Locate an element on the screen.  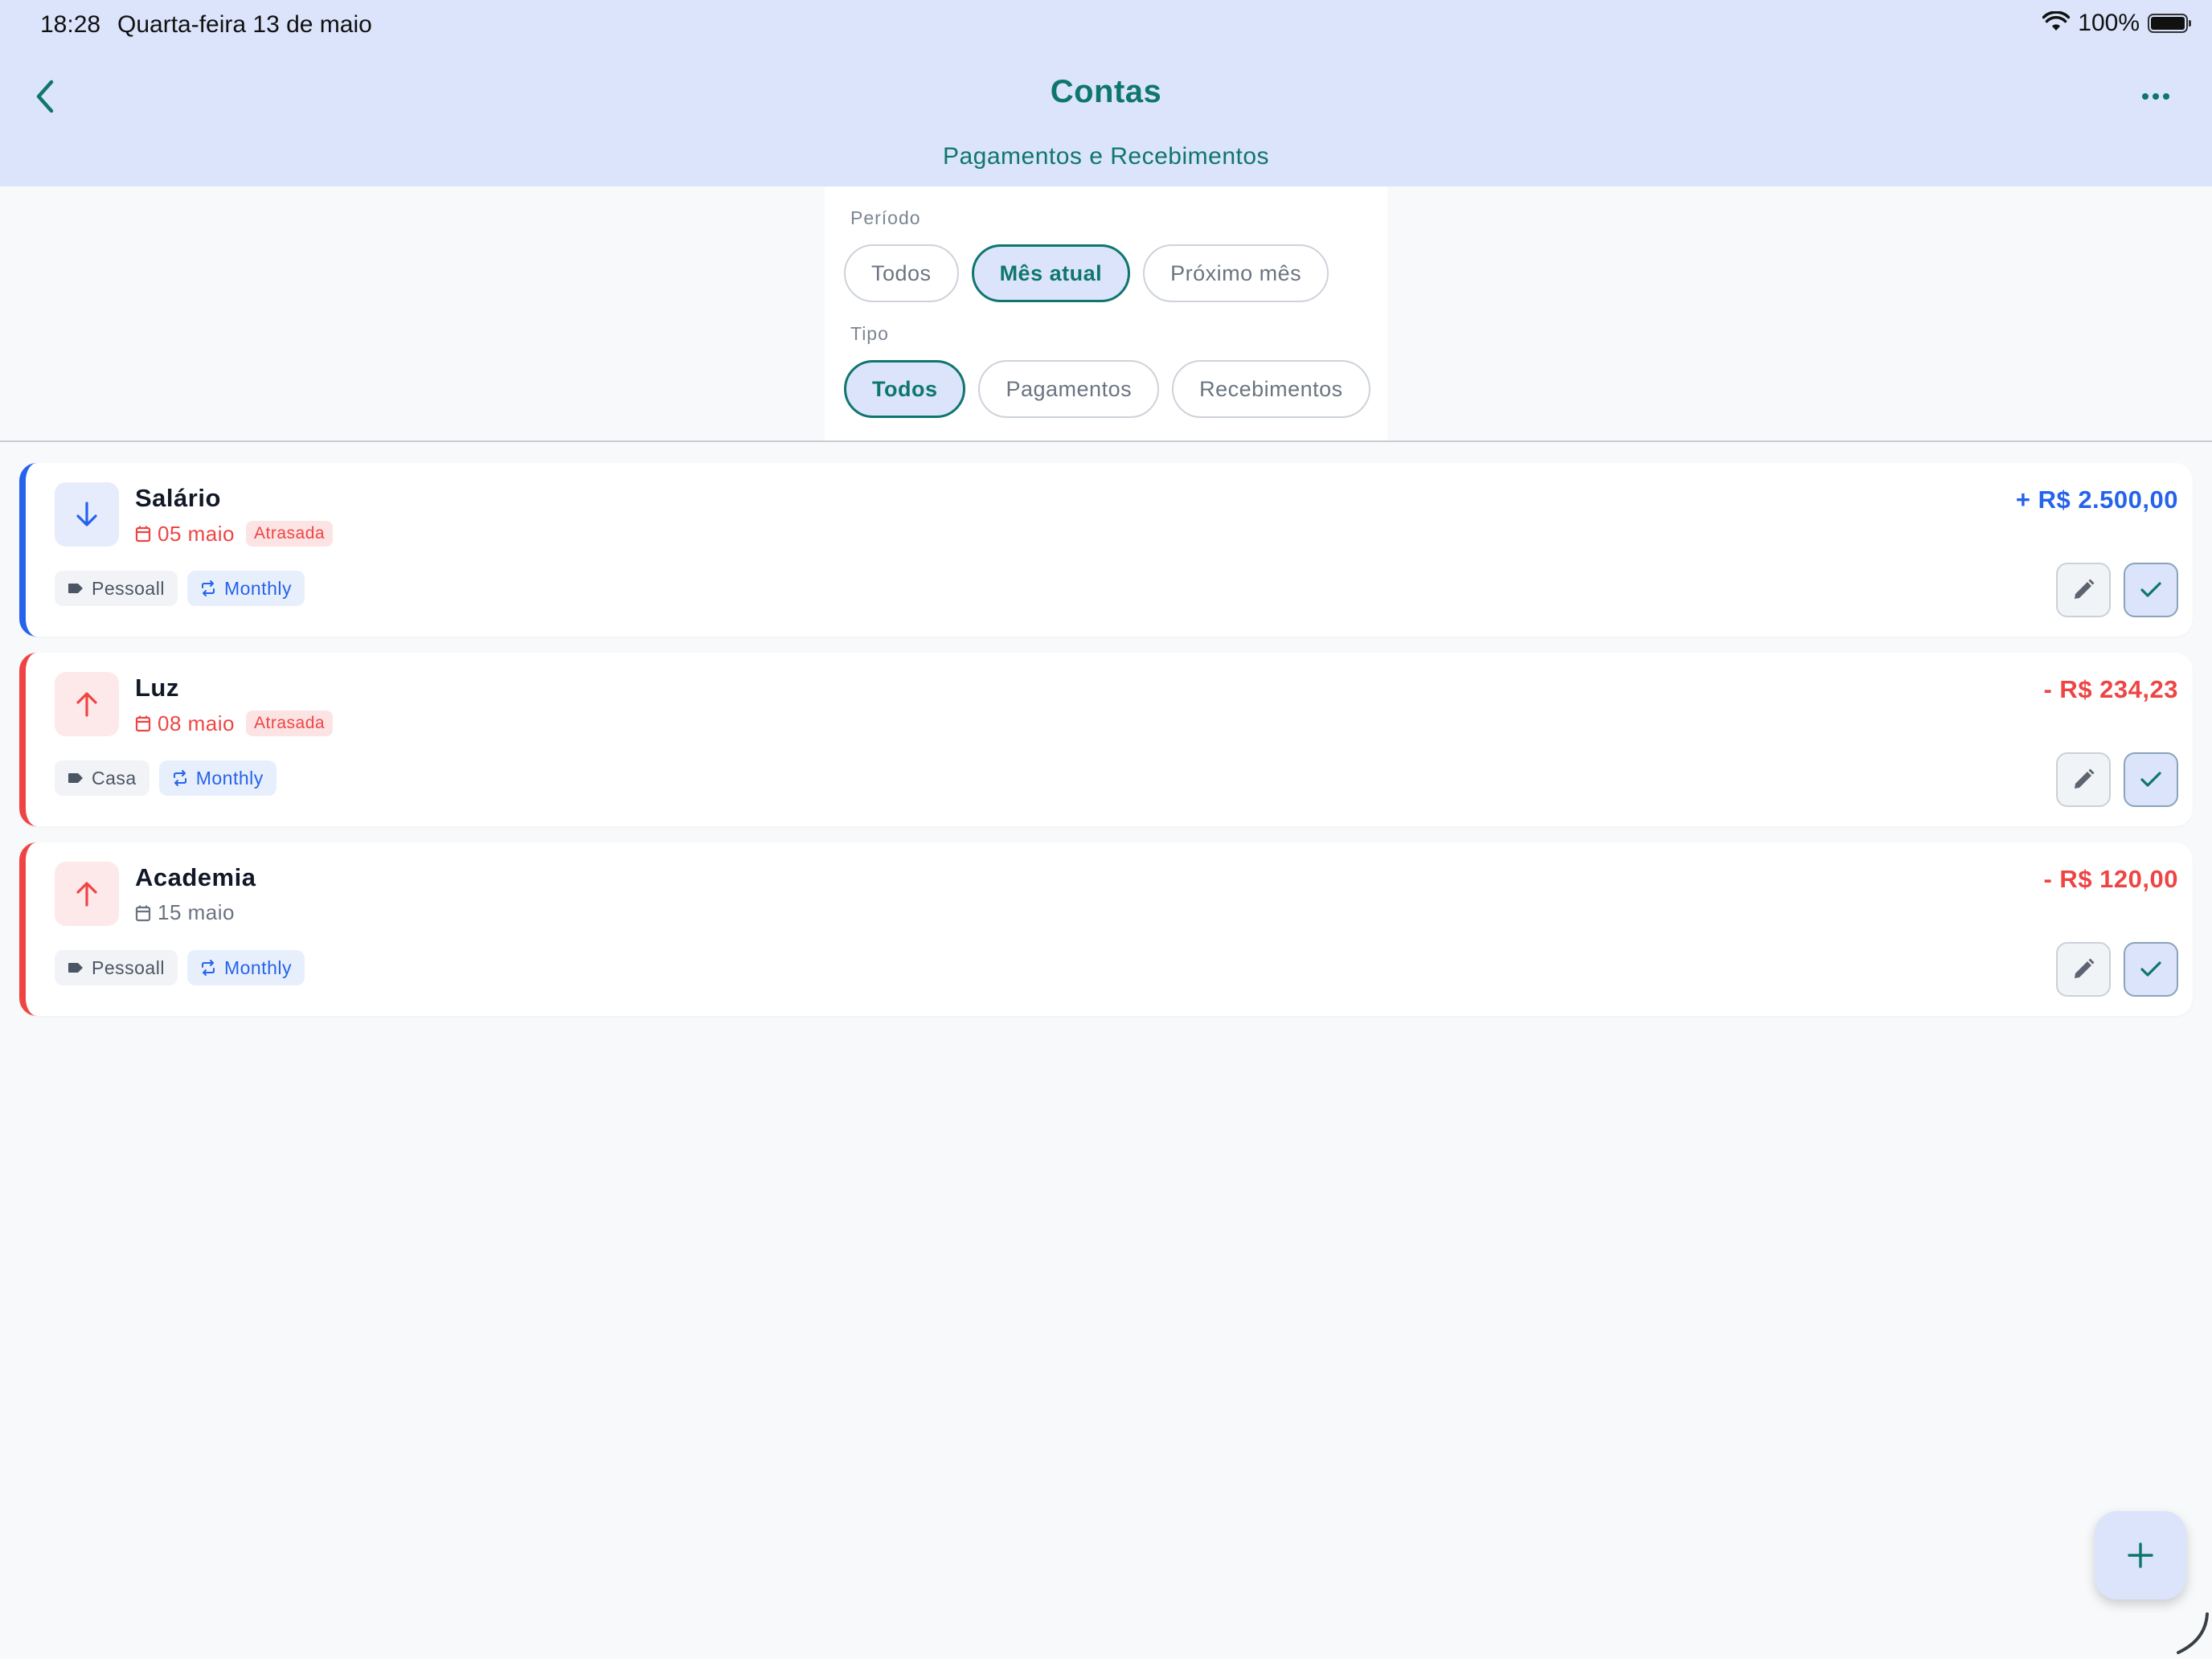
bill-date-text: 08 maio is located at coordinates (196, 723).